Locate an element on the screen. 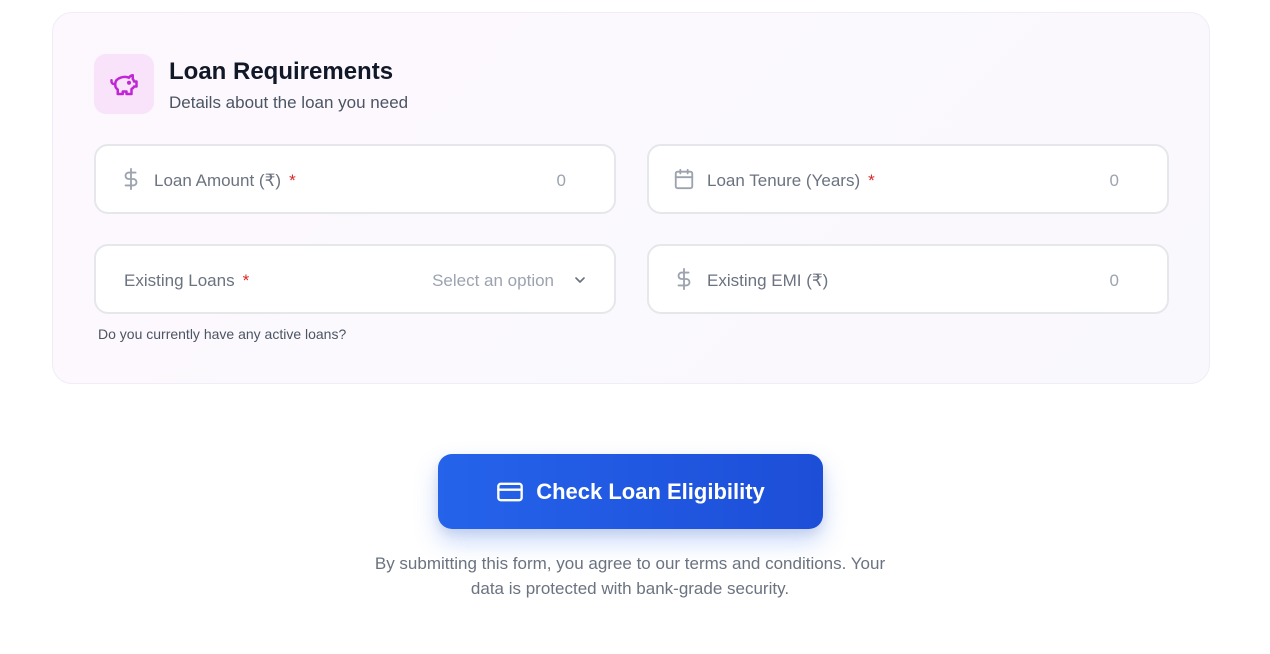  chevron-down-icon is located at coordinates (580, 280).